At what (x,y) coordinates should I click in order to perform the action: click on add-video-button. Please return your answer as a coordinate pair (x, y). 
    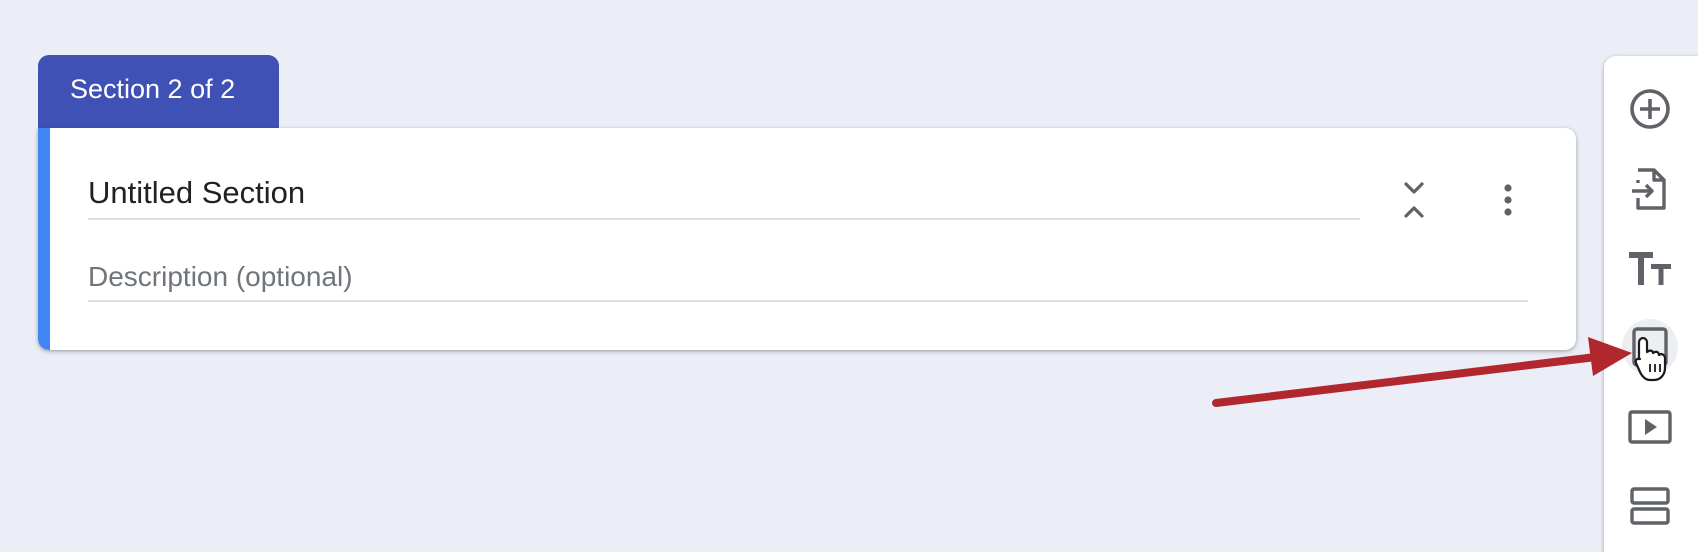
    Looking at the image, I should click on (1650, 427).